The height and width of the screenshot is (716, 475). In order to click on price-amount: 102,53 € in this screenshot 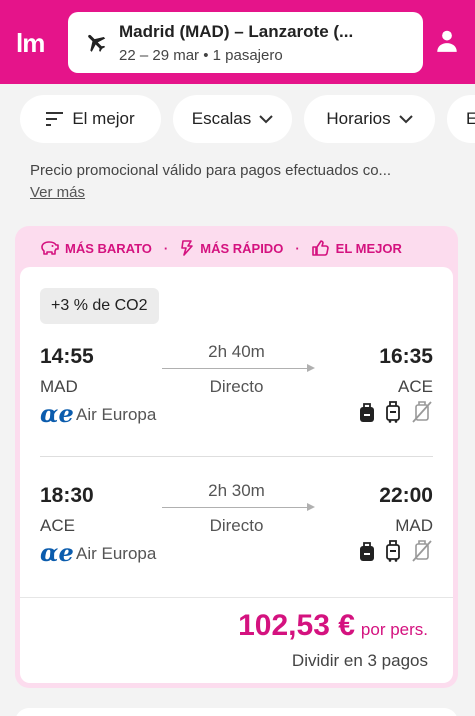, I will do `click(296, 625)`.